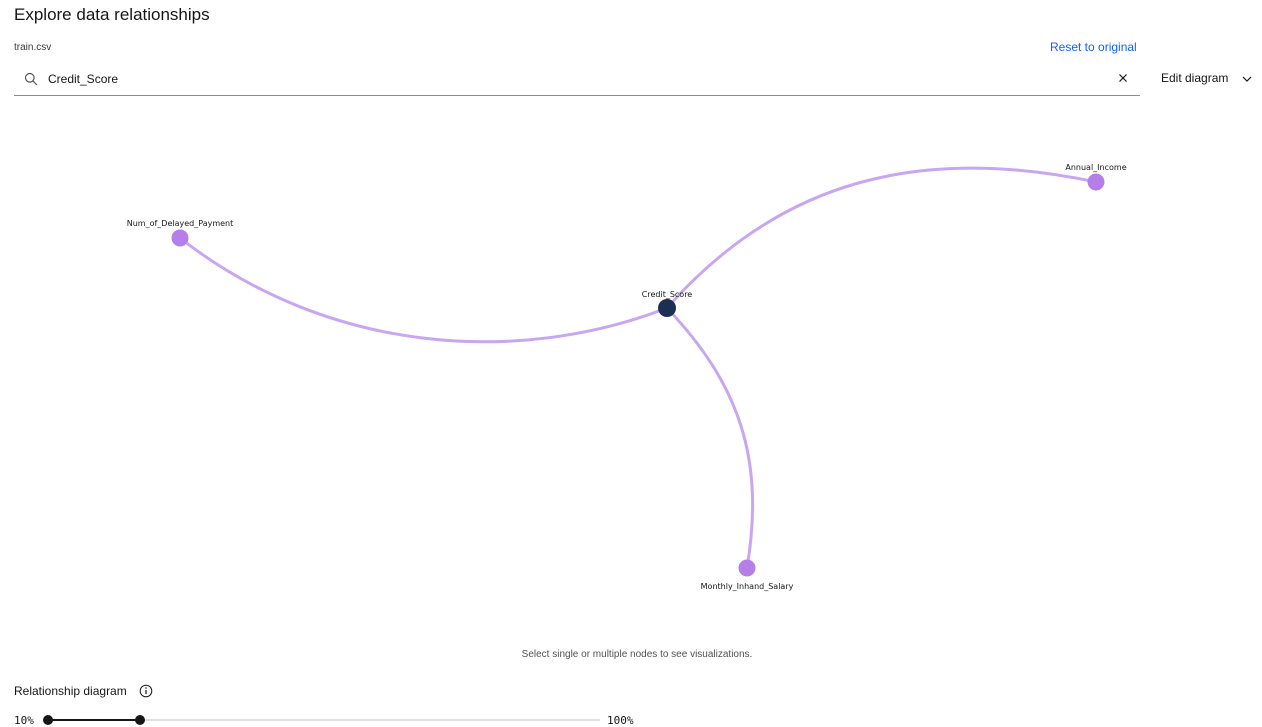 The image size is (1262, 727). Describe the element at coordinates (1247, 79) in the screenshot. I see `chevron-down-icon` at that location.